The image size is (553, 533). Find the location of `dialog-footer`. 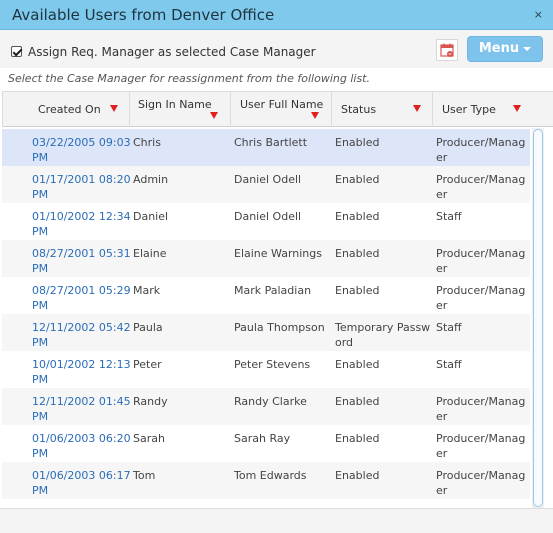

dialog-footer is located at coordinates (276, 520).